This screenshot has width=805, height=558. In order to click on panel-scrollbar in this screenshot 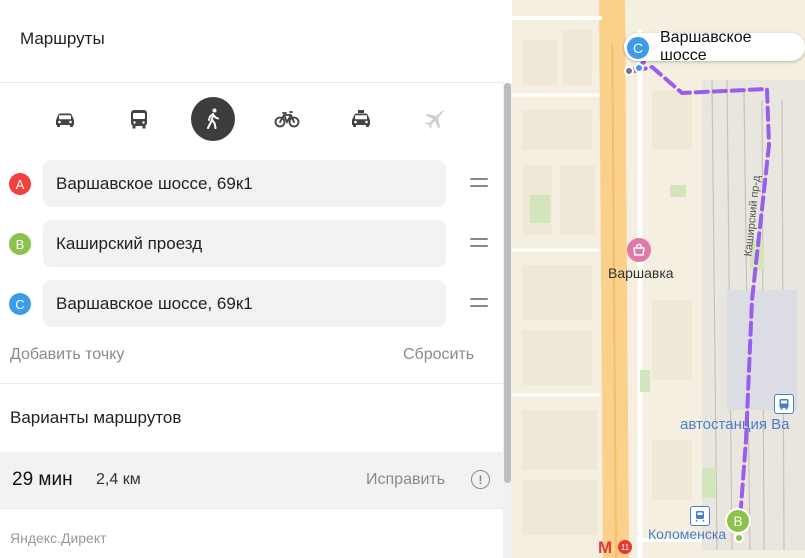, I will do `click(507, 320)`.